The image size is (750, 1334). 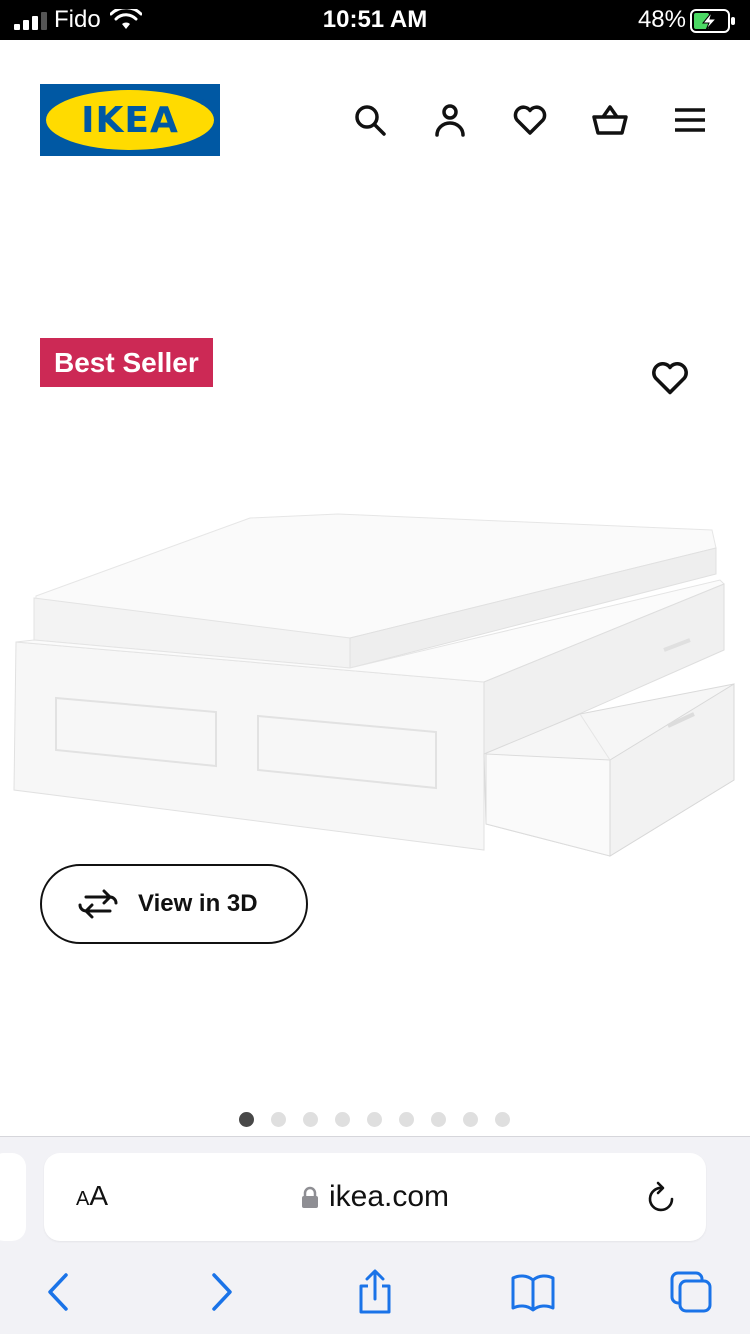 I want to click on search-button, so click(x=370, y=120).